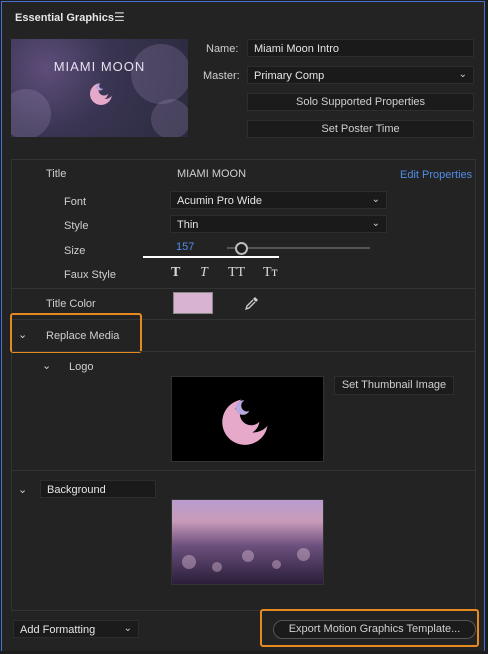 The height and width of the screenshot is (654, 488). What do you see at coordinates (211, 257) in the screenshot?
I see `size-underline` at bounding box center [211, 257].